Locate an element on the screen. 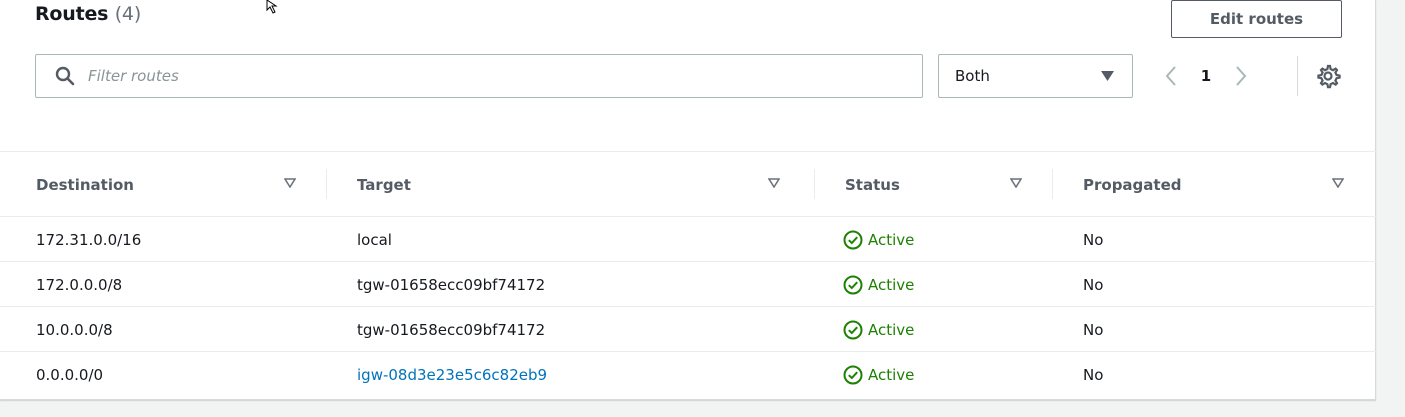 The height and width of the screenshot is (417, 1405). previous-page-button is located at coordinates (1171, 76).